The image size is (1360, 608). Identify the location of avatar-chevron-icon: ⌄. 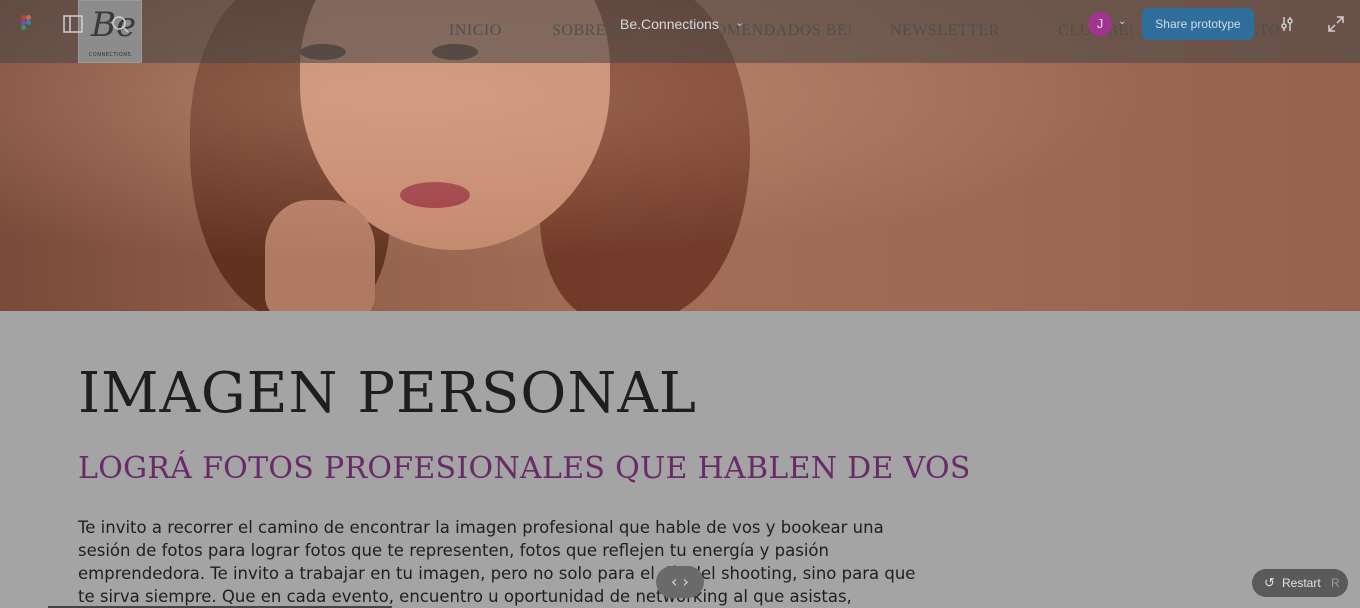
(1122, 21).